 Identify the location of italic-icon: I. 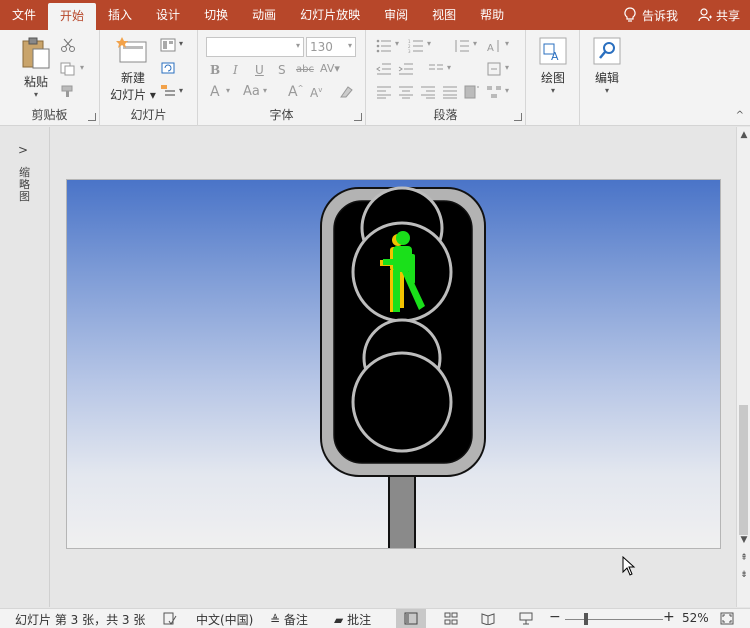
(235, 70).